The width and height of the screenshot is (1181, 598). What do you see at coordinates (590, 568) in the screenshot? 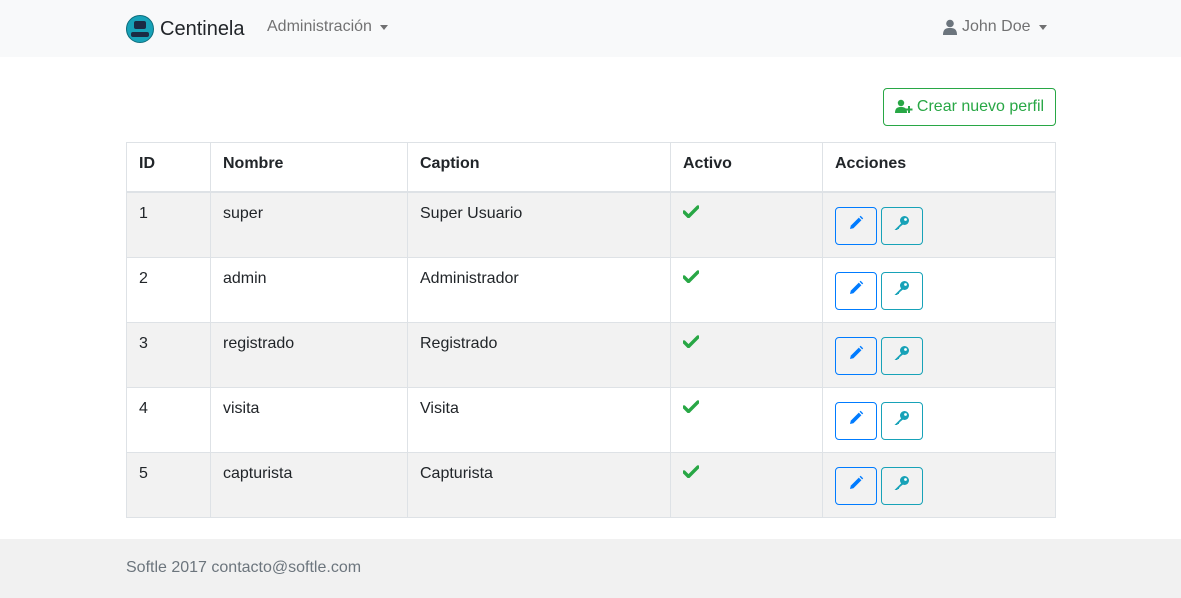
I see `footer: Softle 2017 contacto@softle.com` at bounding box center [590, 568].